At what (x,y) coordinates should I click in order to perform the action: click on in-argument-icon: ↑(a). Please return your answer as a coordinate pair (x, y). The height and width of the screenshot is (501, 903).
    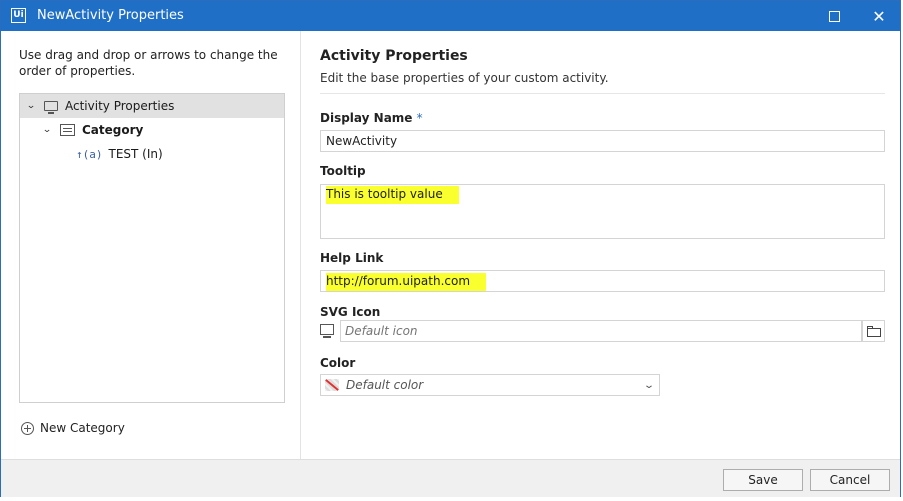
    Looking at the image, I should click on (89, 154).